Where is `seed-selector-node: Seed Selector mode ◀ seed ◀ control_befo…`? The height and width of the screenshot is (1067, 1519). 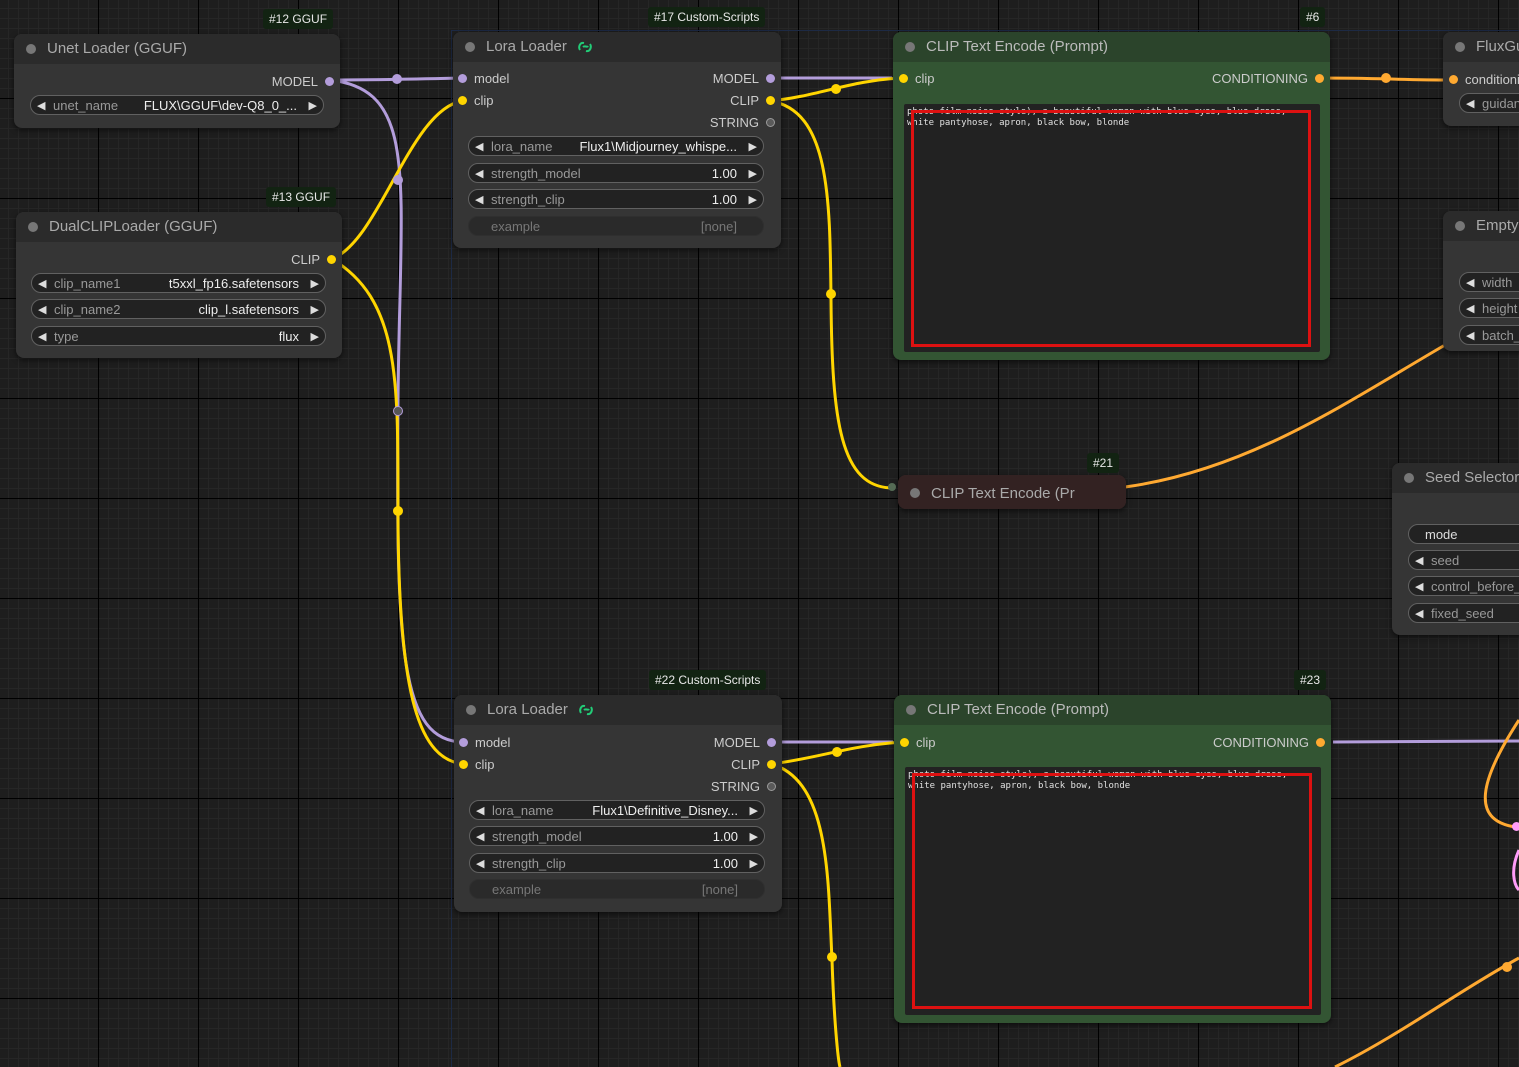 seed-selector-node: Seed Selector mode ◀ seed ◀ control_befo… is located at coordinates (1455, 549).